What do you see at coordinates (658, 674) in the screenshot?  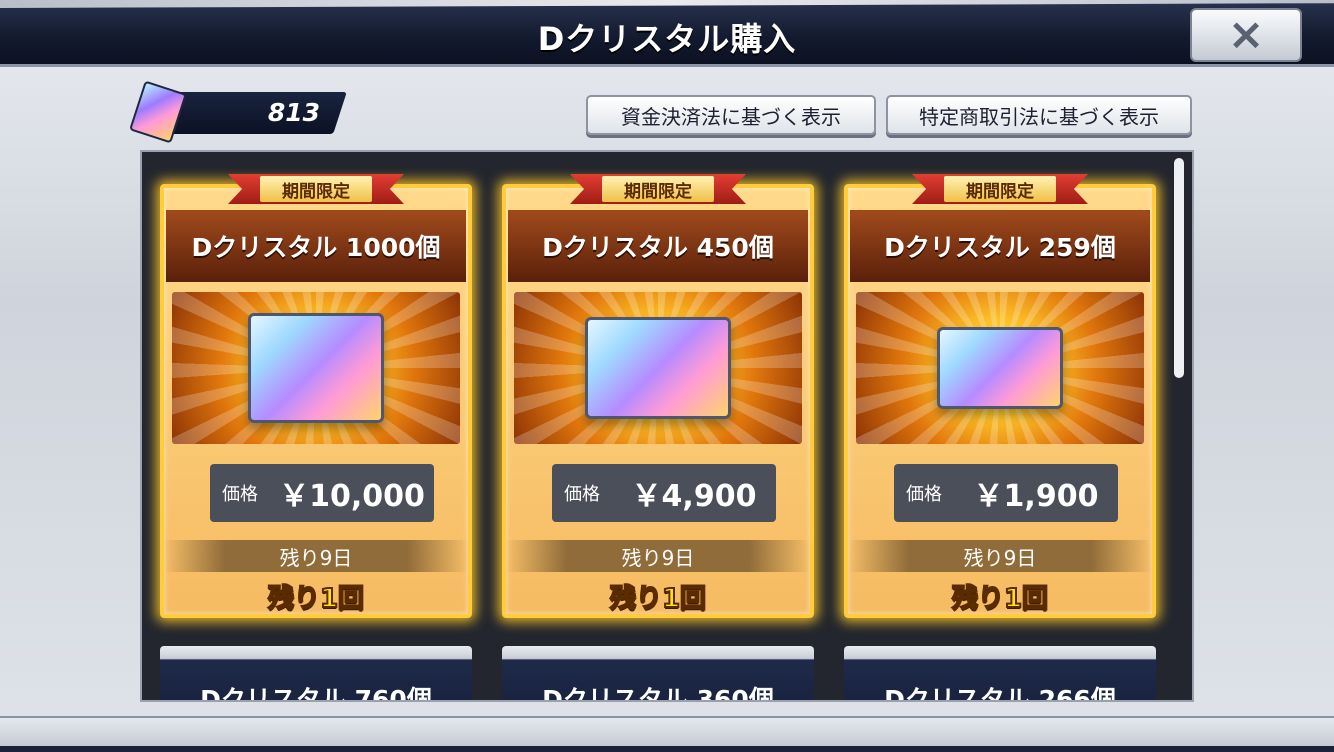 I see `product-card: Dクリスタル 360個` at bounding box center [658, 674].